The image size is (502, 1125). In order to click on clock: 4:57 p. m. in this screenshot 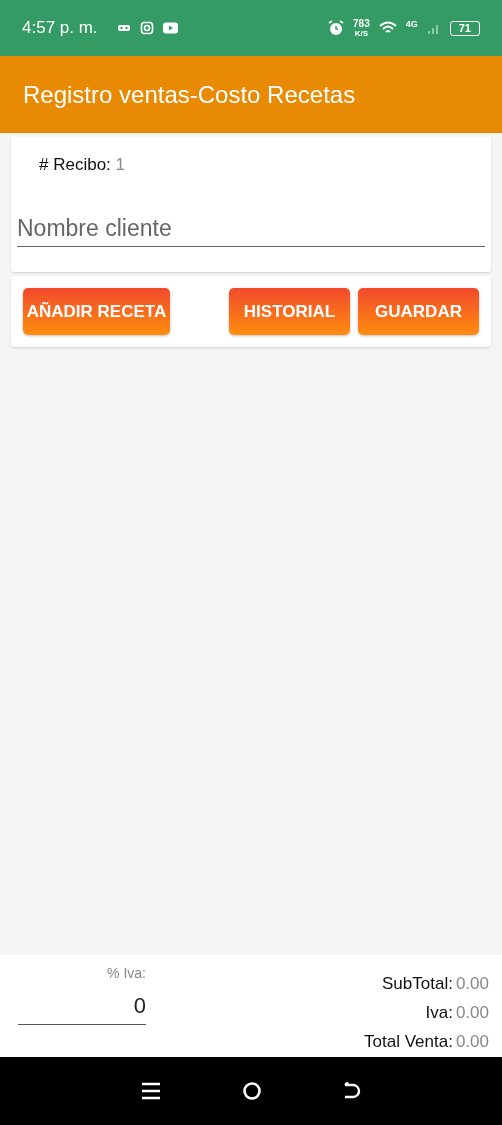, I will do `click(60, 28)`.